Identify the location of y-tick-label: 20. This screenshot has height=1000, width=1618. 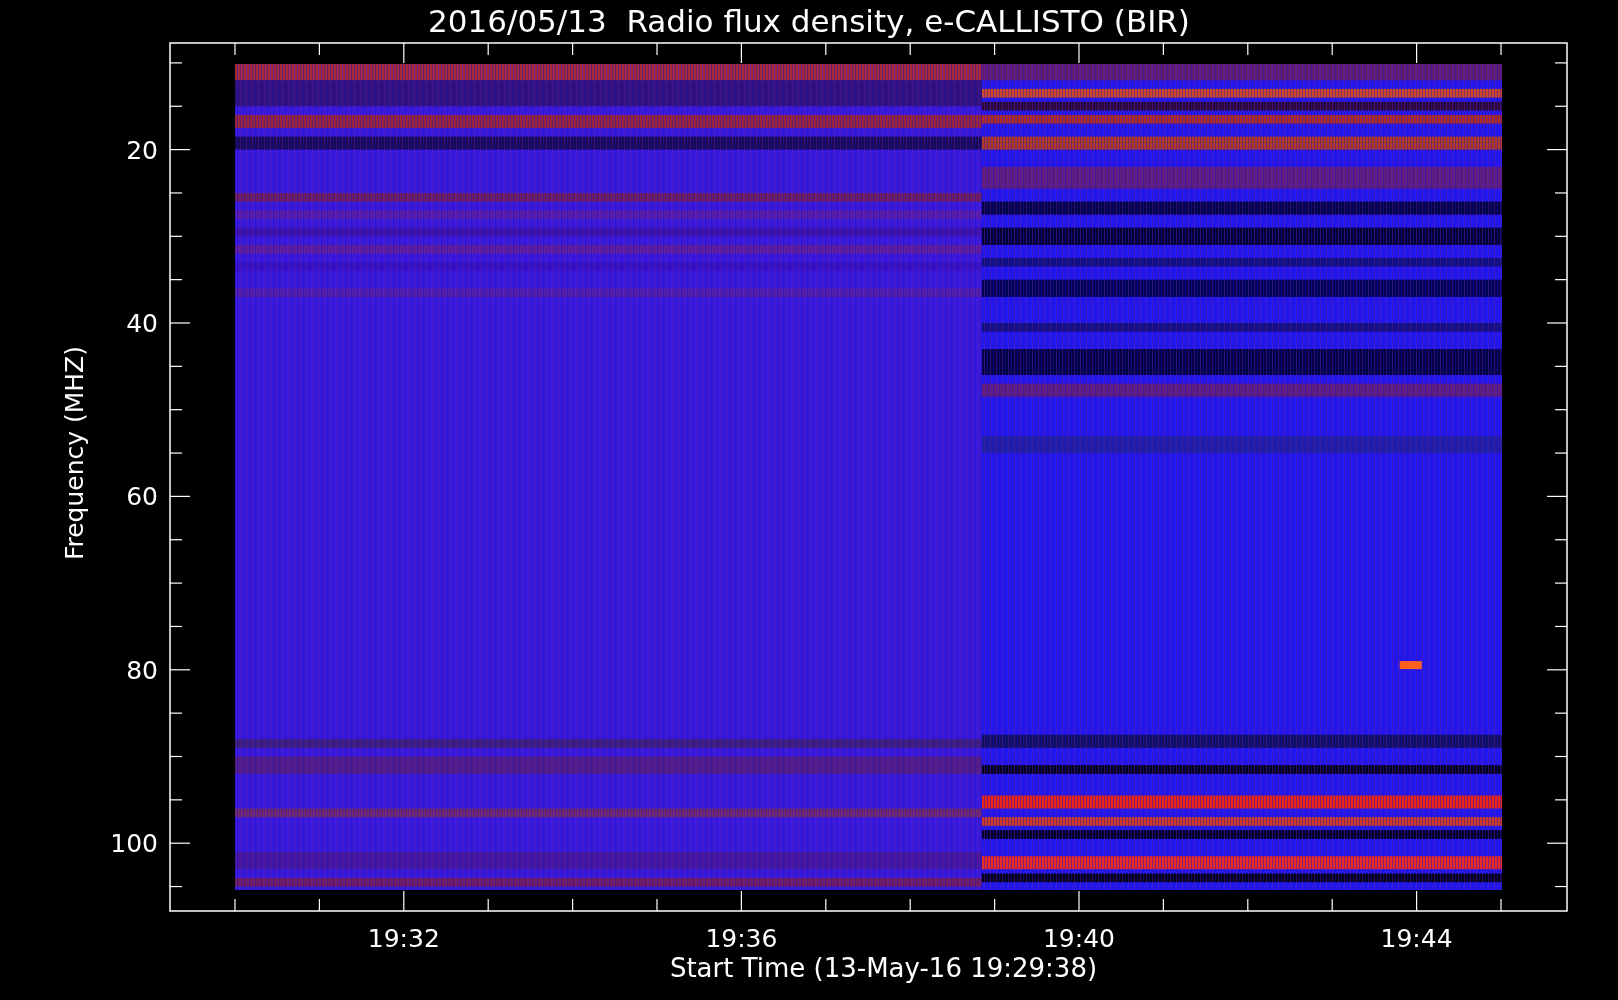
(142, 150).